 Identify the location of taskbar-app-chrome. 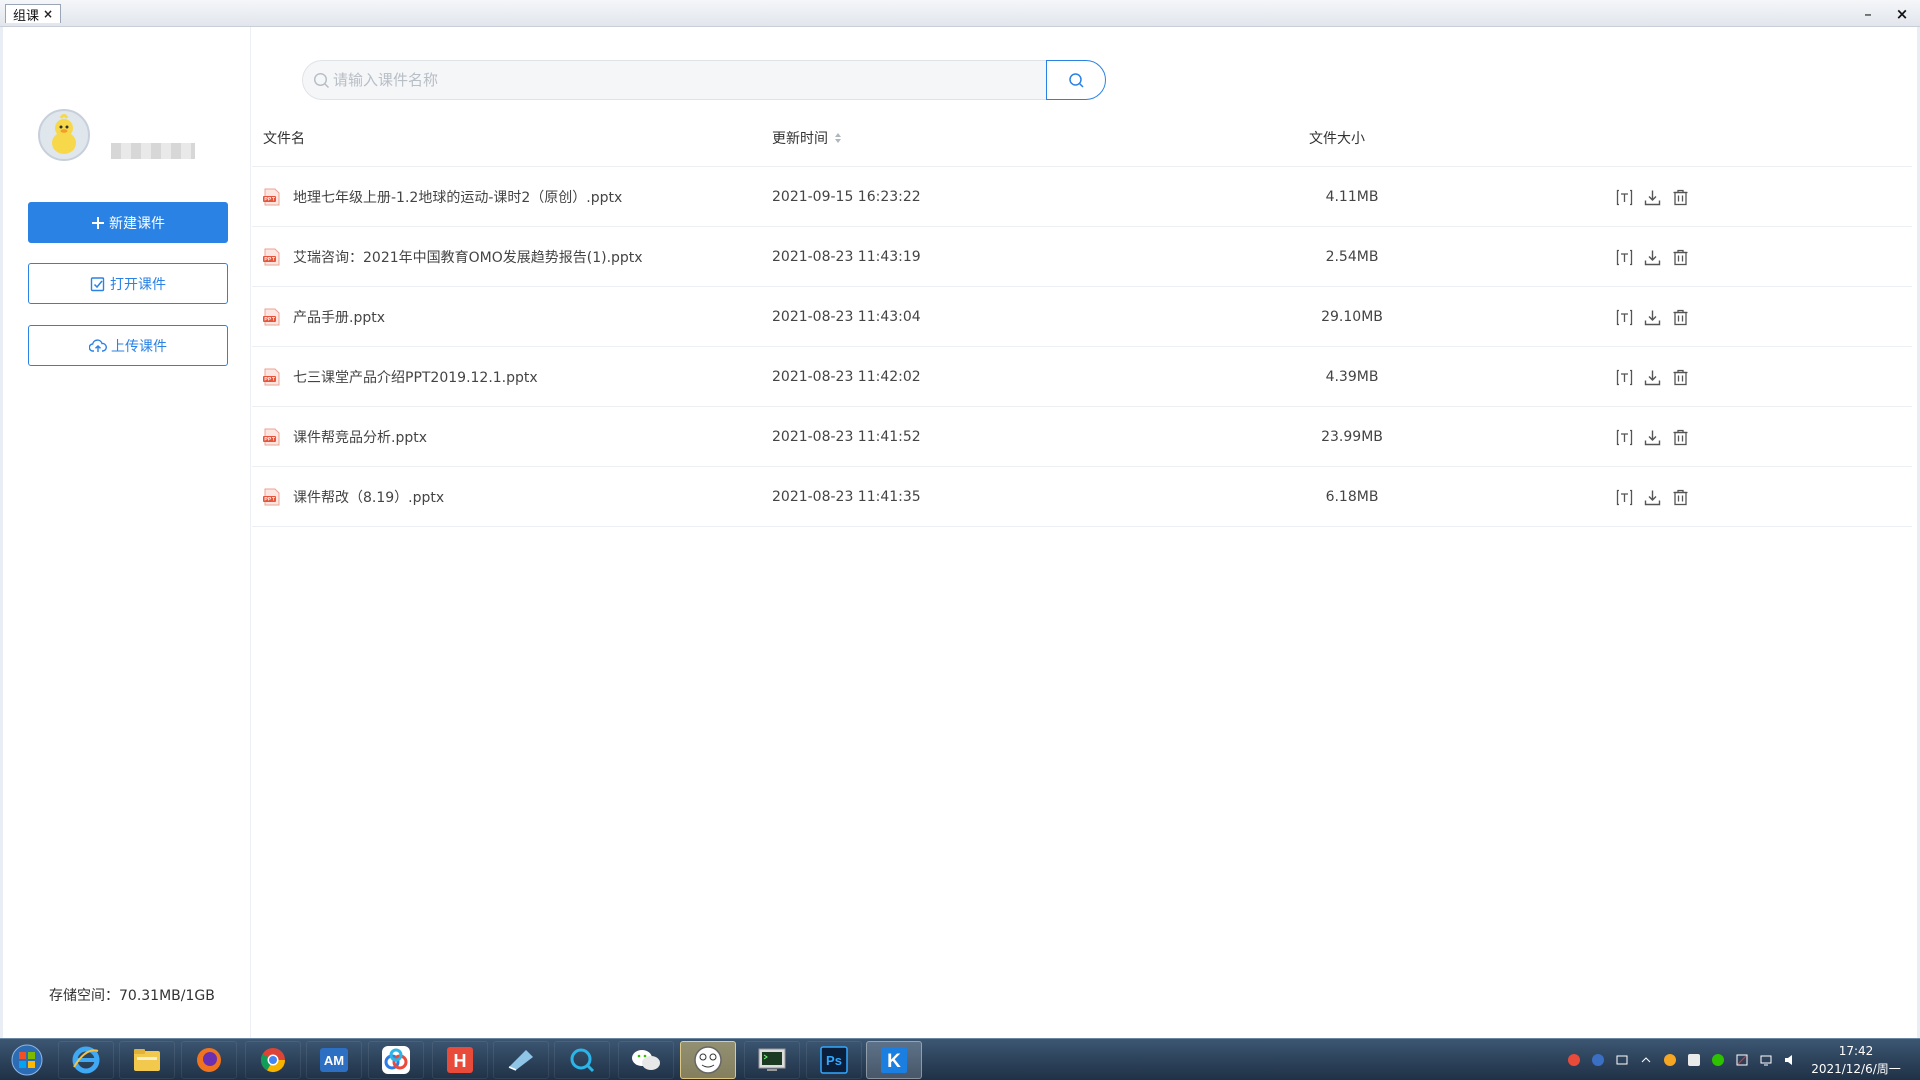
(273, 1060).